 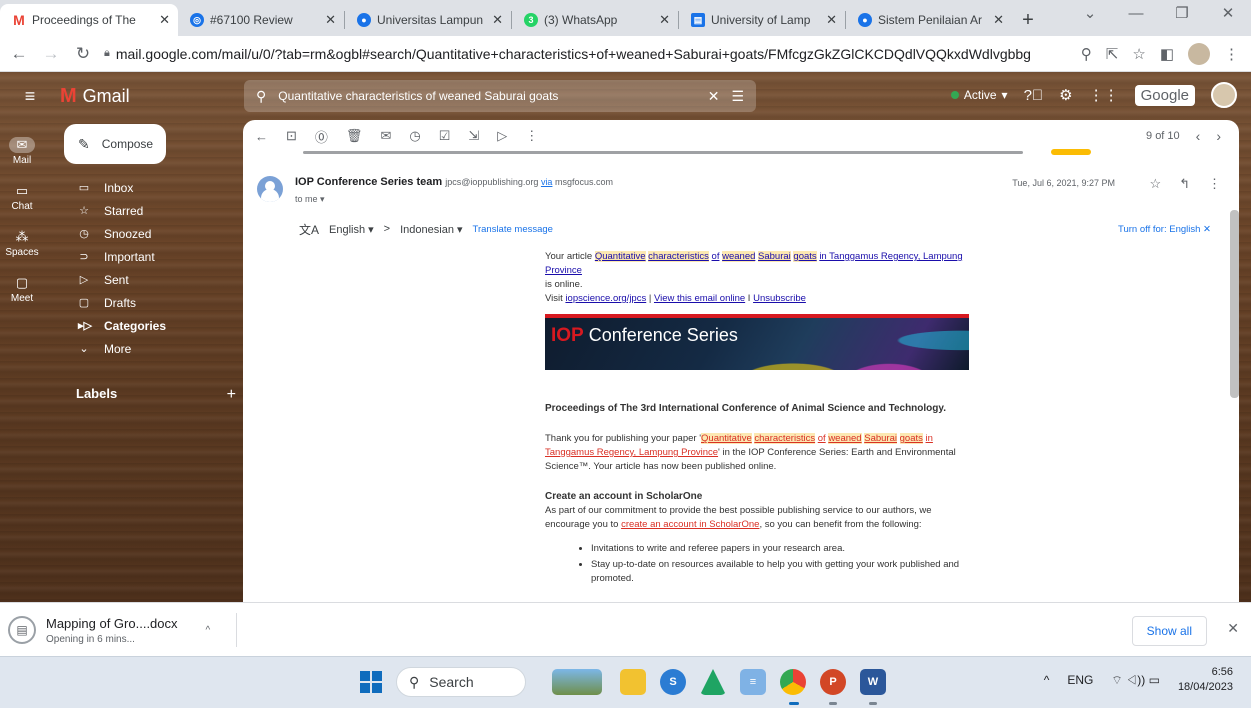 What do you see at coordinates (1090, 15) in the screenshot?
I see `tab-search-icon: ⌄` at bounding box center [1090, 15].